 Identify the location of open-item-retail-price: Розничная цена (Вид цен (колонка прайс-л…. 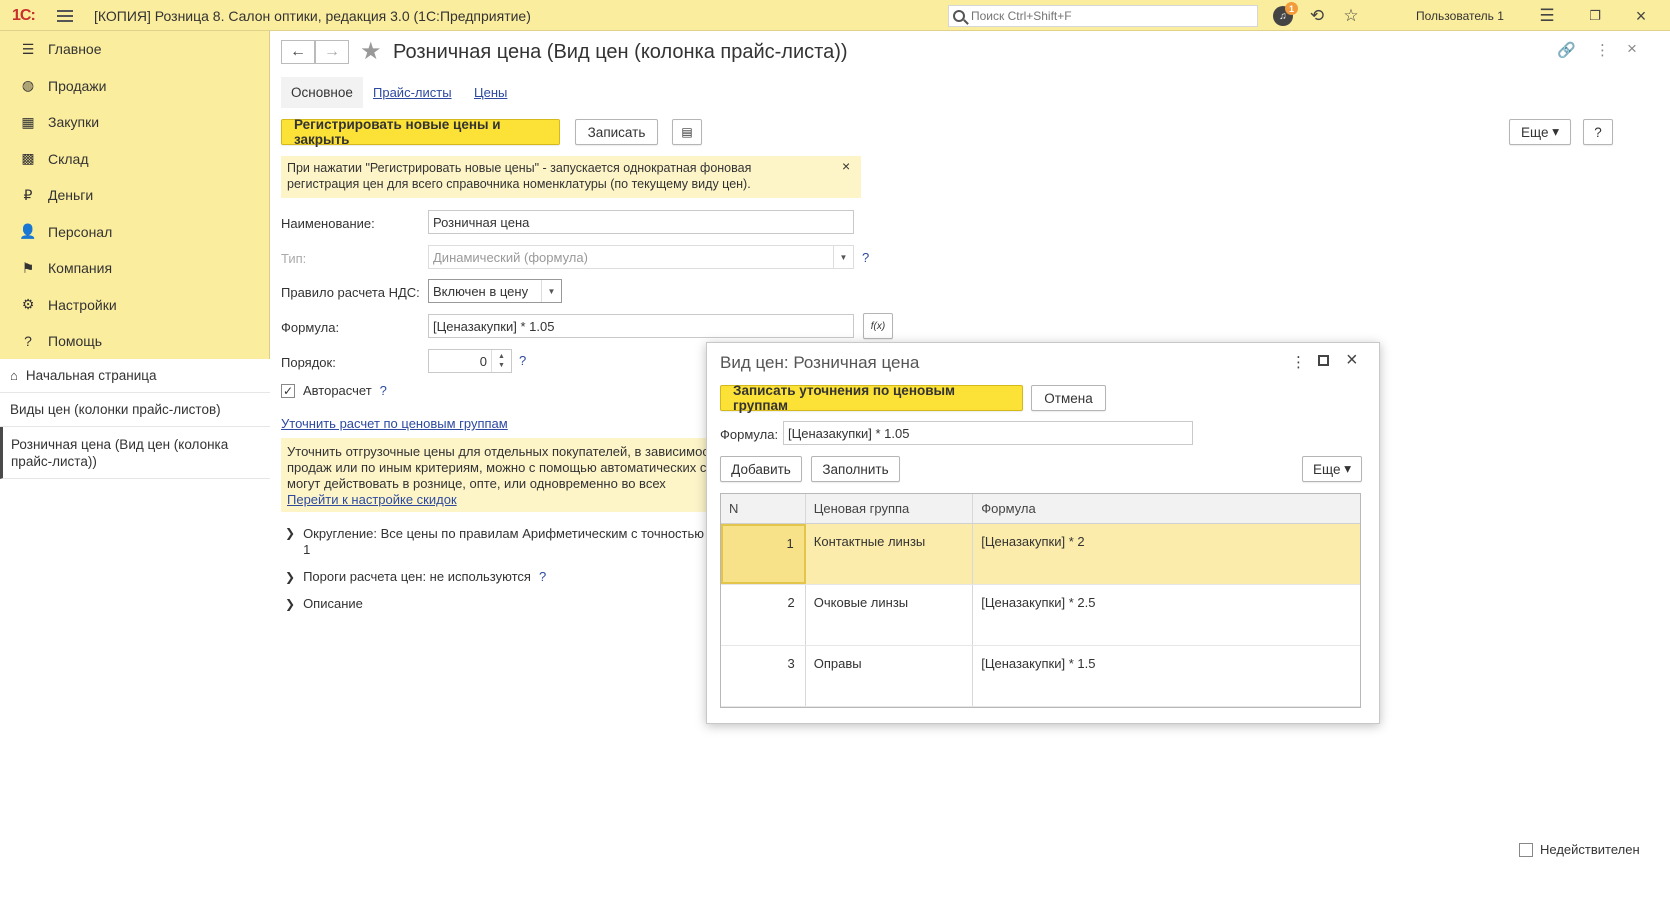
(135, 453).